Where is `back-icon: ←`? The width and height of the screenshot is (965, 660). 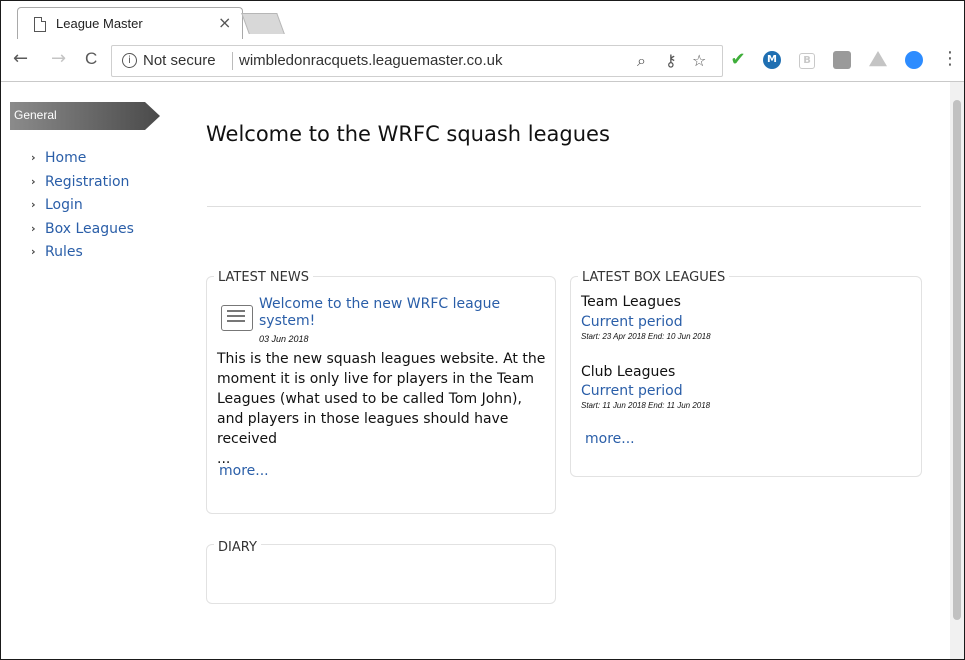
back-icon: ← is located at coordinates (20, 59).